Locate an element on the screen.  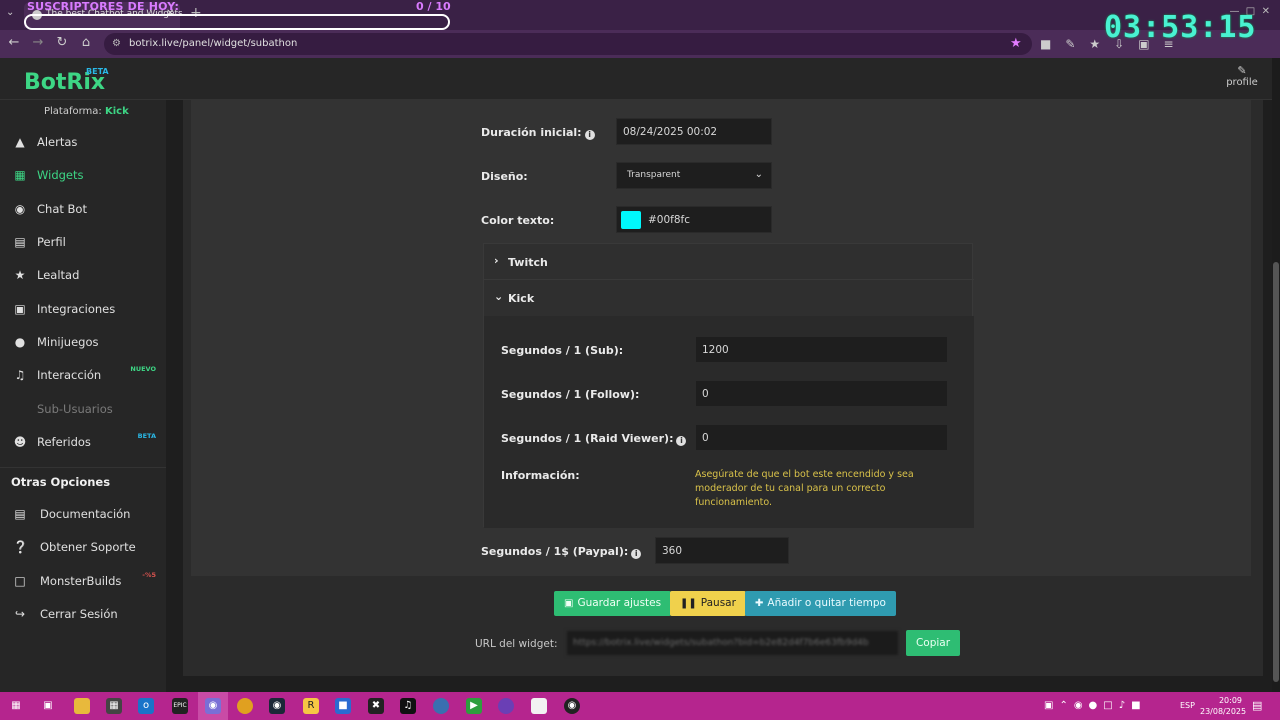
language-indicator: ESP is located at coordinates (1187, 705).